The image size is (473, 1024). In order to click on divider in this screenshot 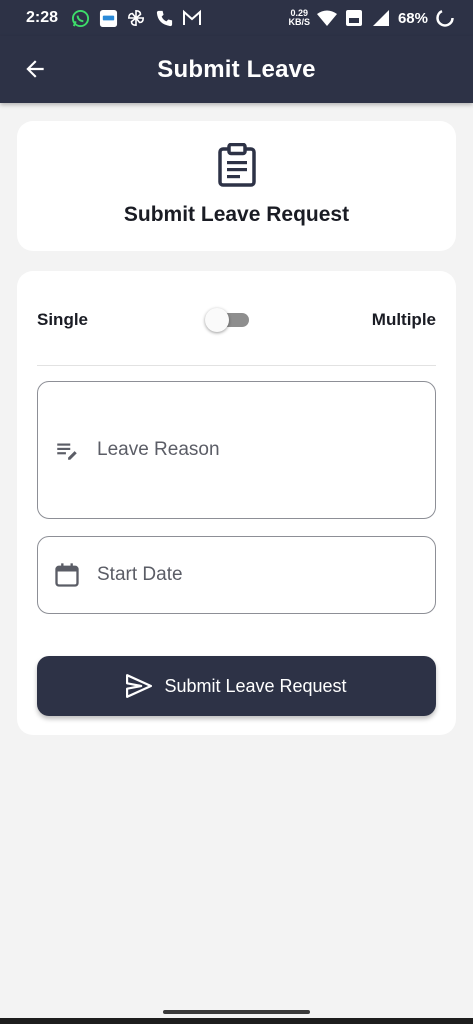, I will do `click(236, 365)`.